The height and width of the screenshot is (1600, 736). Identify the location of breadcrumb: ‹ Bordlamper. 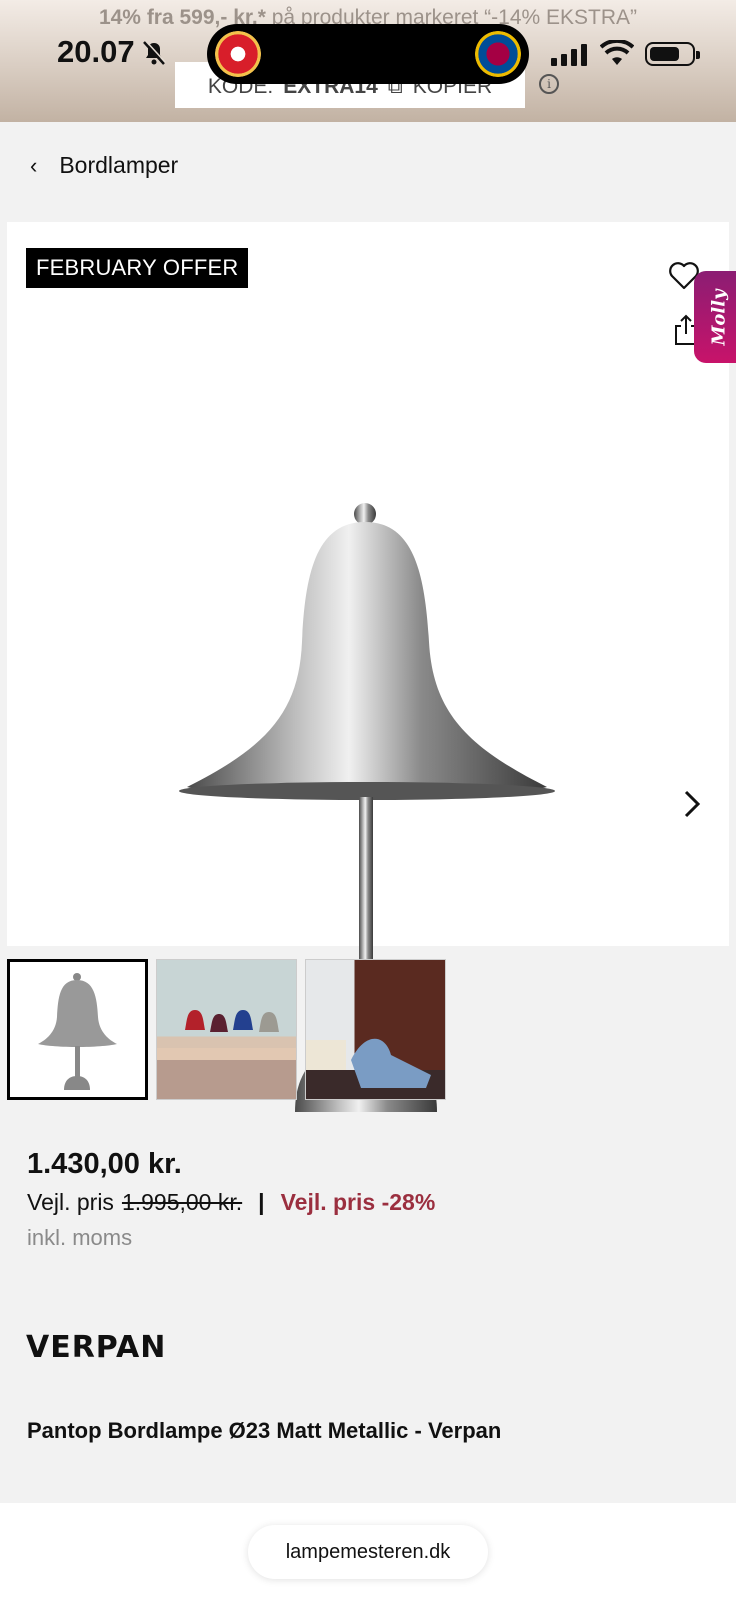
(104, 165).